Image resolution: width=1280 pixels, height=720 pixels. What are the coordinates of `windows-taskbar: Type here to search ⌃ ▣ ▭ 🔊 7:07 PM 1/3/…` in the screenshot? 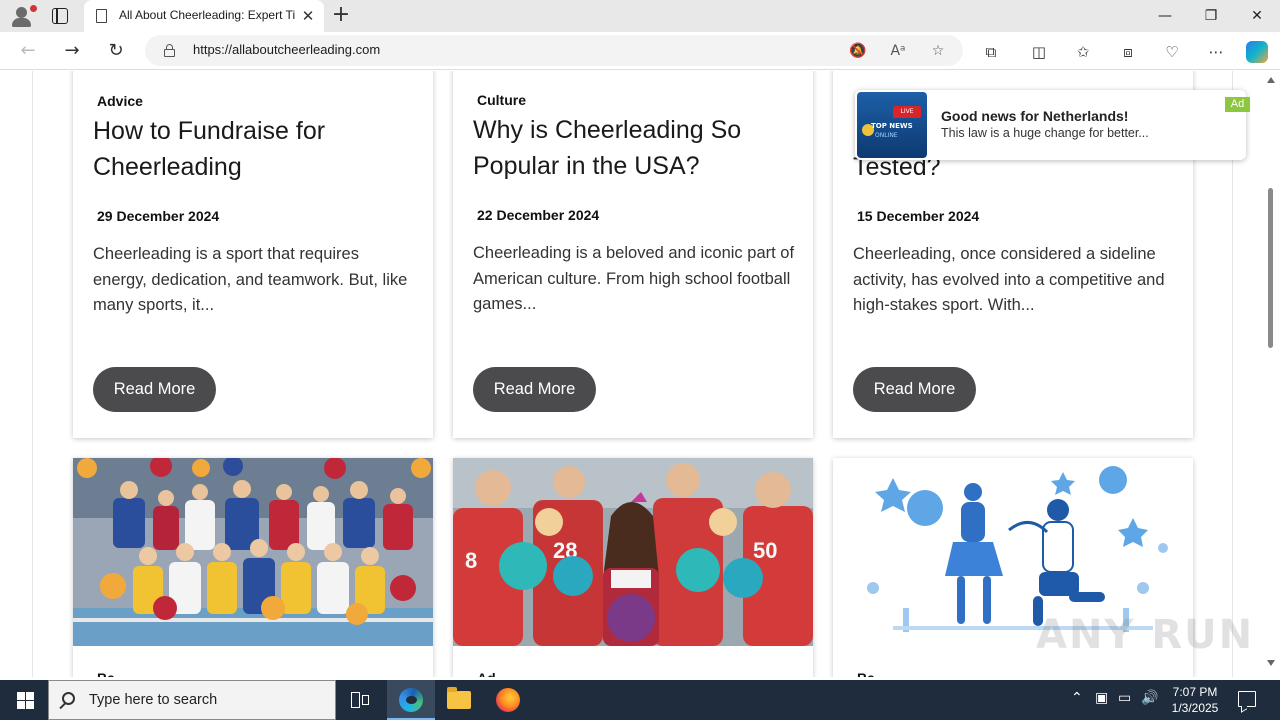 It's located at (640, 700).